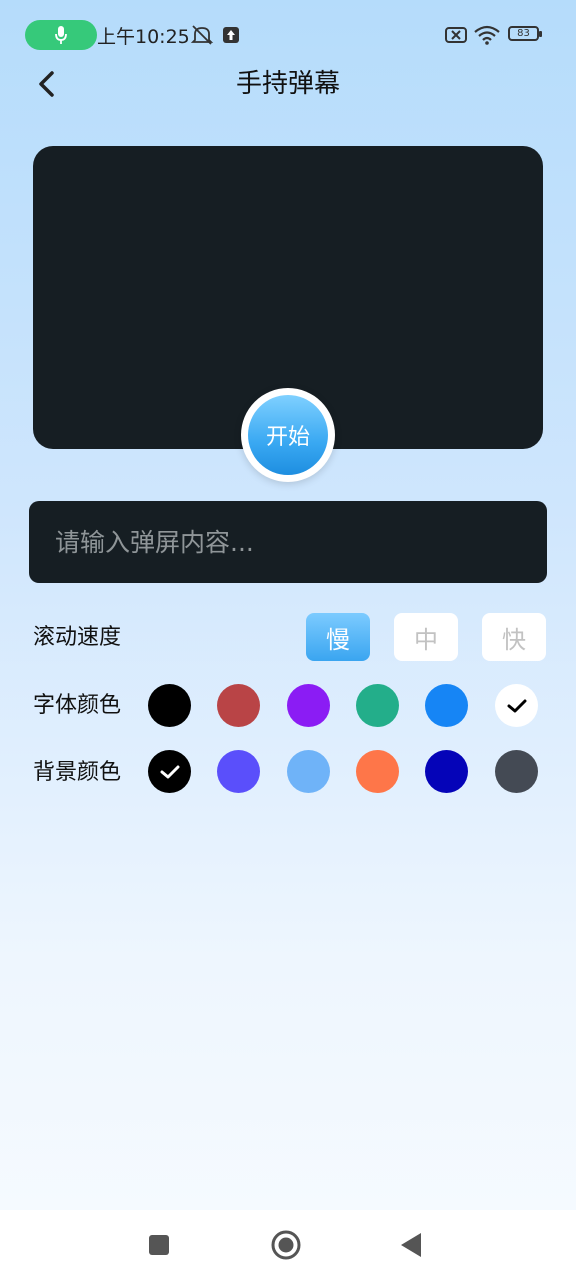 Image resolution: width=576 pixels, height=1280 pixels. What do you see at coordinates (231, 35) in the screenshot?
I see `upload-icon` at bounding box center [231, 35].